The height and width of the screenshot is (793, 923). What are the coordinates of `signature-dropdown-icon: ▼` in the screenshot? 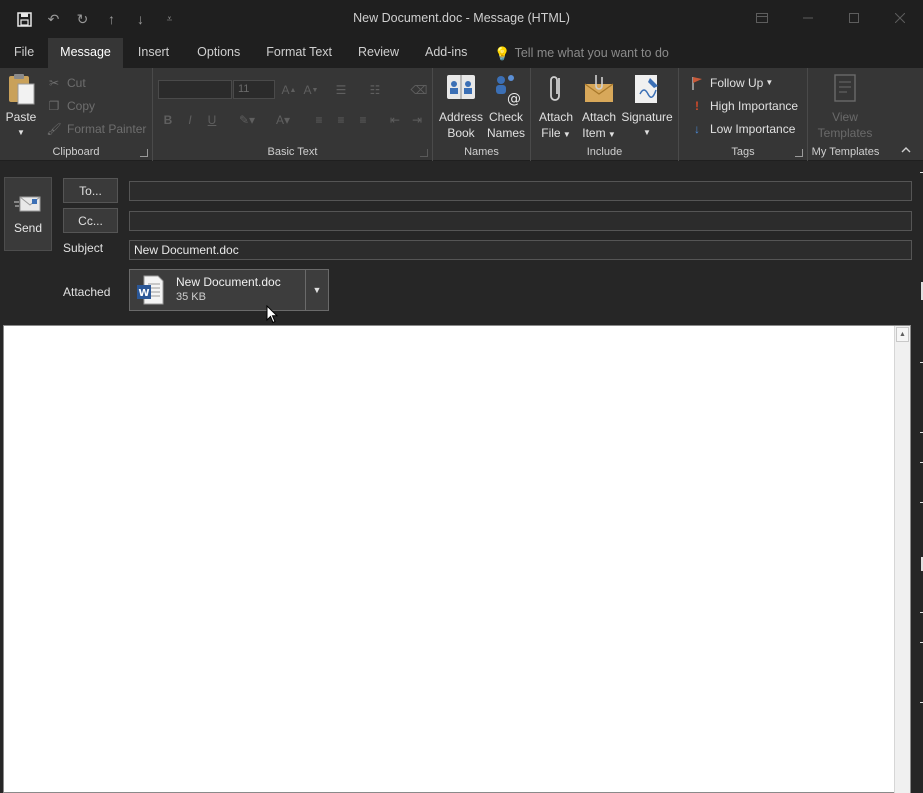 It's located at (647, 132).